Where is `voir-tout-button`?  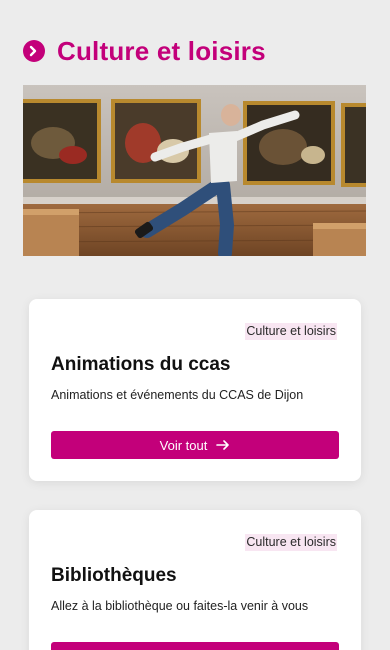
voir-tout-button is located at coordinates (195, 646).